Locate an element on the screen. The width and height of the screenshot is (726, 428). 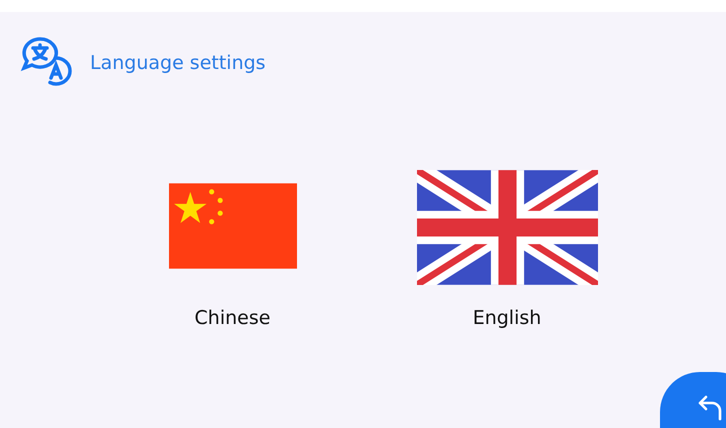
language-option: English is located at coordinates (507, 318).